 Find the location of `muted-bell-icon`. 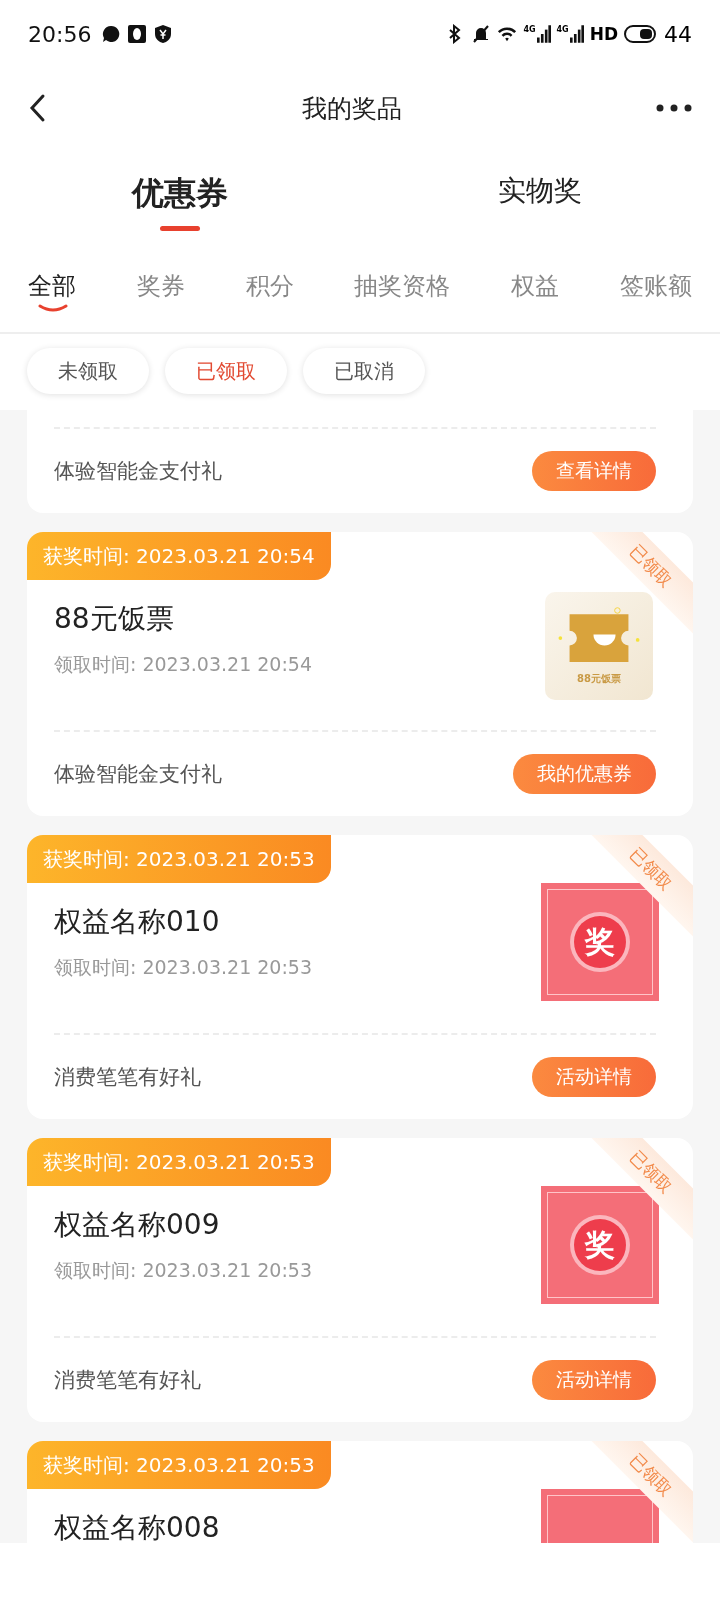

muted-bell-icon is located at coordinates (481, 34).